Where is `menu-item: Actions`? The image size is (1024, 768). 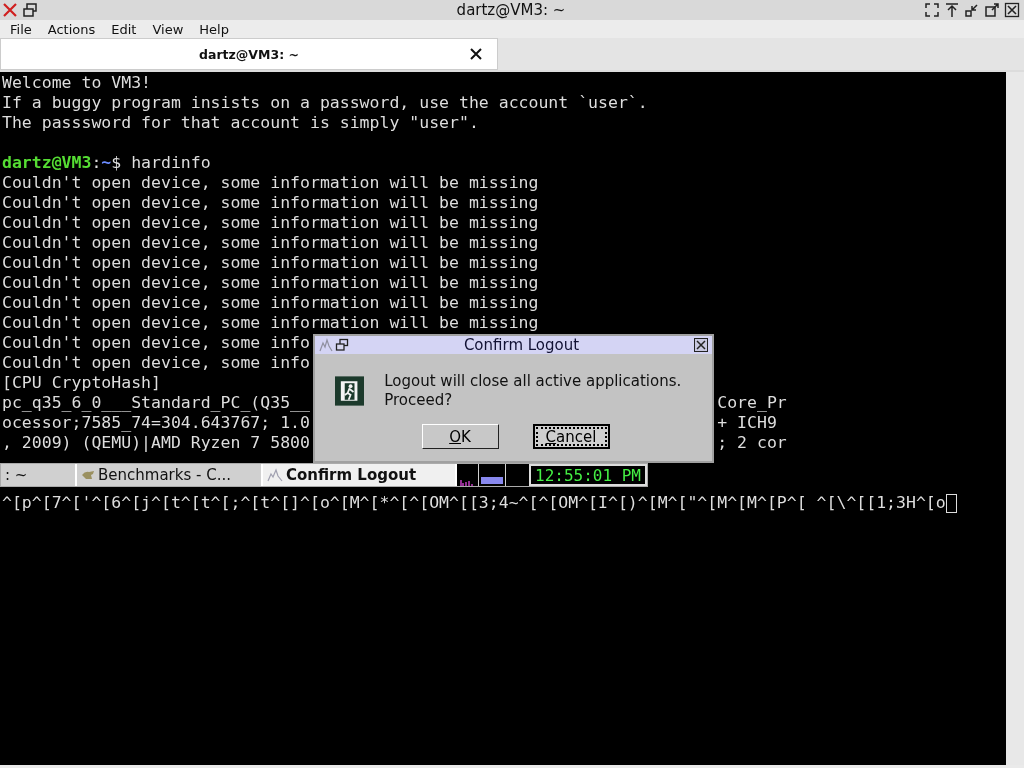 menu-item: Actions is located at coordinates (71, 29).